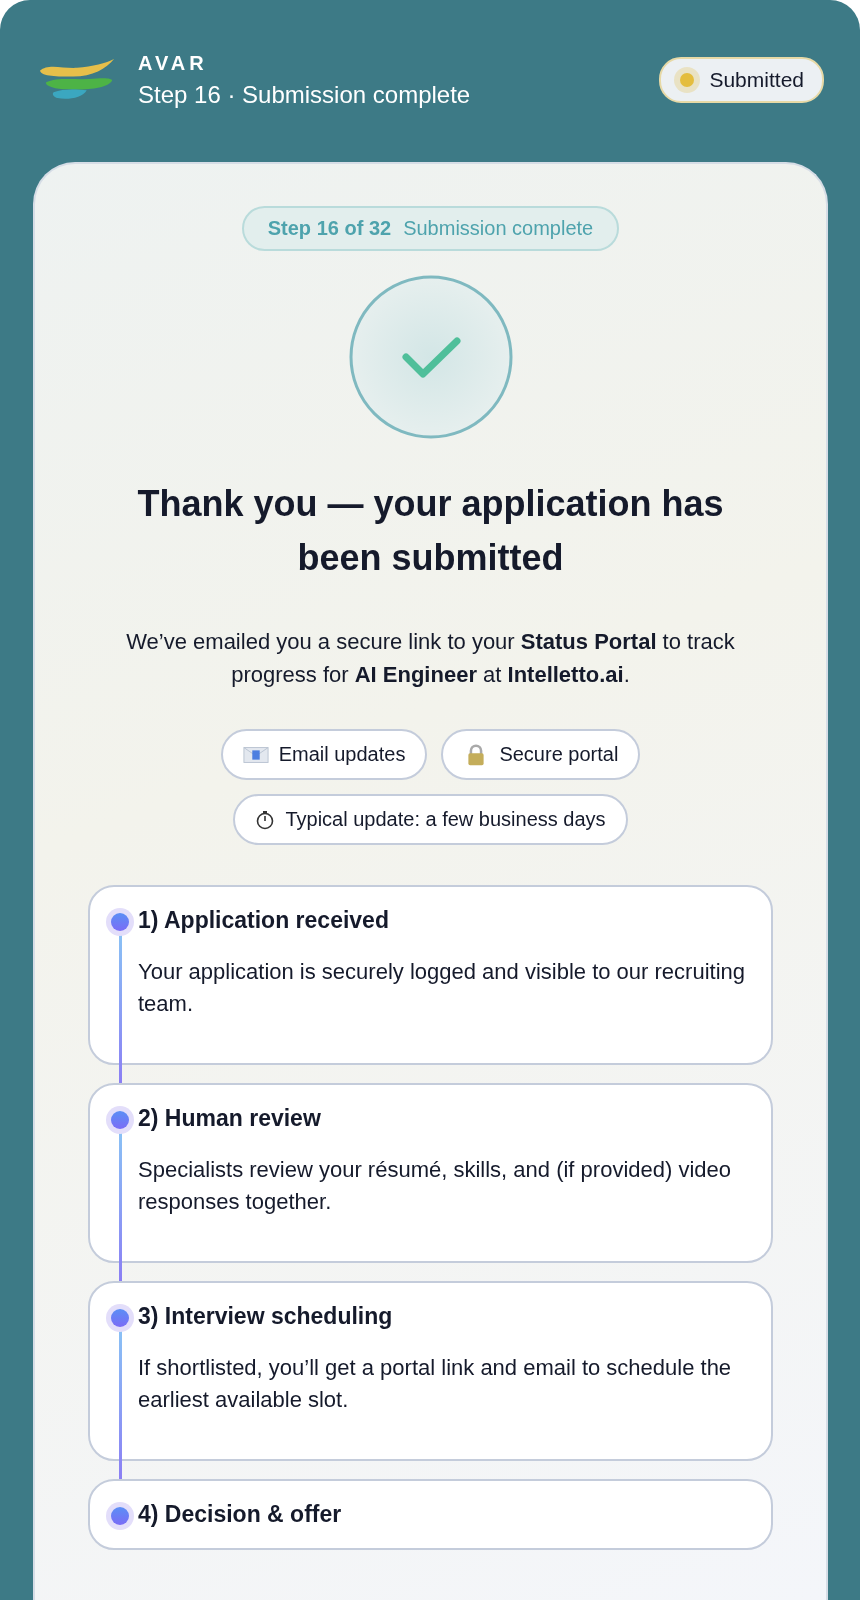 The width and height of the screenshot is (860, 1600). What do you see at coordinates (342, 754) in the screenshot?
I see `chip-label: Email updates` at bounding box center [342, 754].